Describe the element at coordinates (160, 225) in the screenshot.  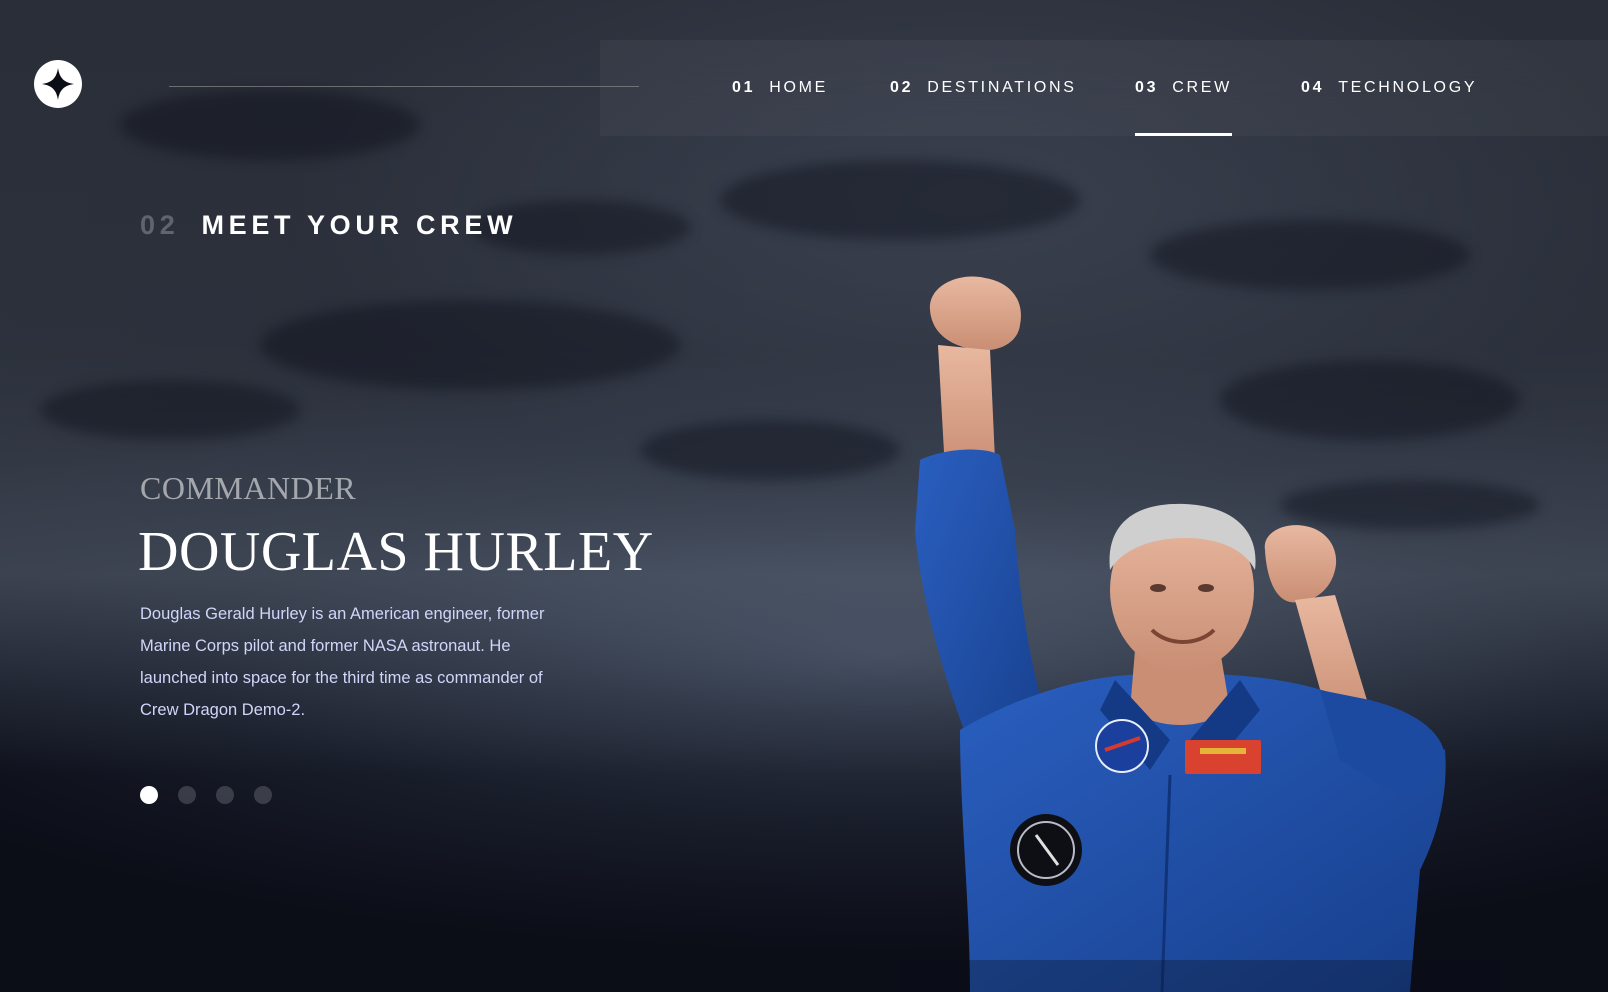
I see `page-title-number: 02` at that location.